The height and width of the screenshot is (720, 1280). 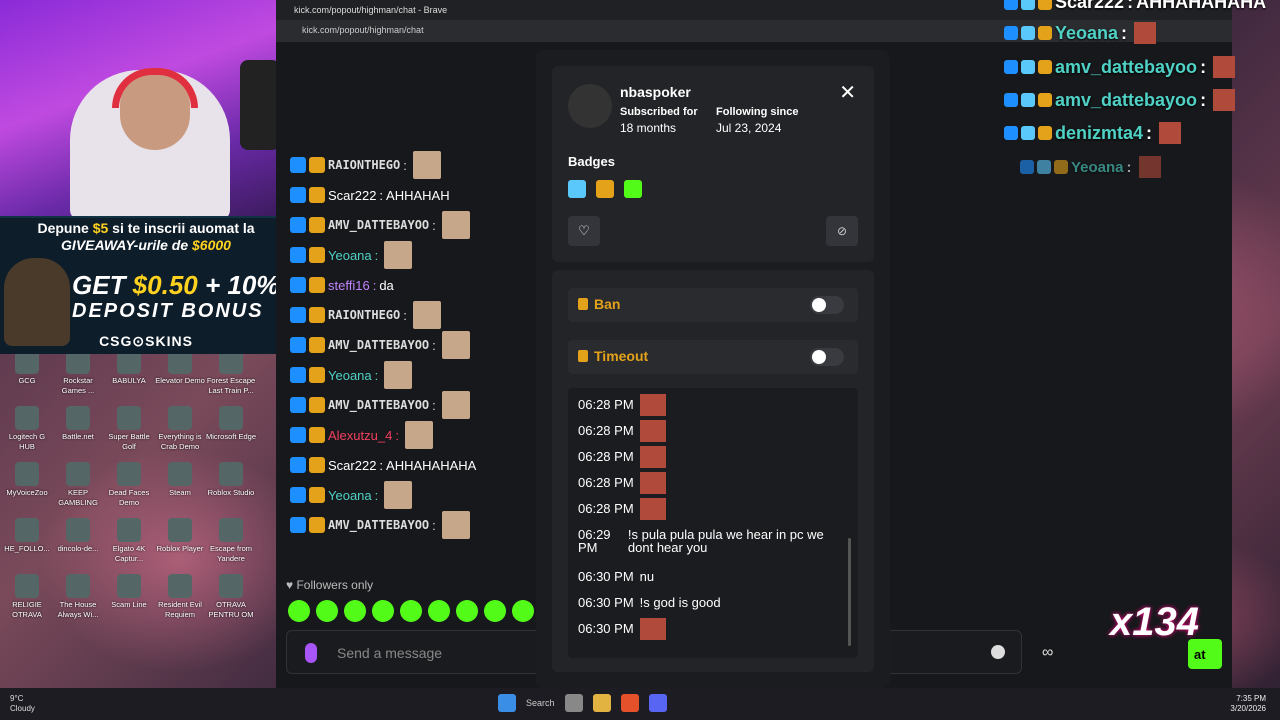 I want to click on chat-username: steffi16, so click(x=349, y=285).